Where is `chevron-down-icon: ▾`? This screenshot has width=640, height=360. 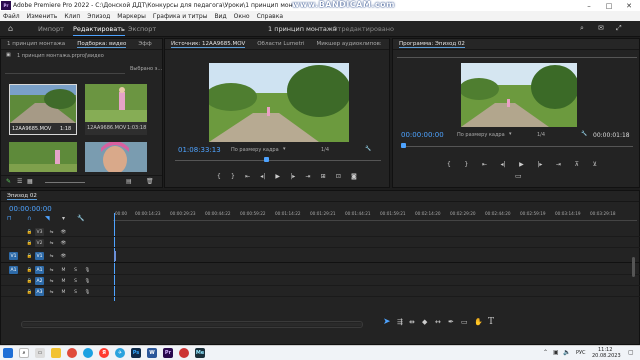 chevron-down-icon: ▾ is located at coordinates (284, 149).